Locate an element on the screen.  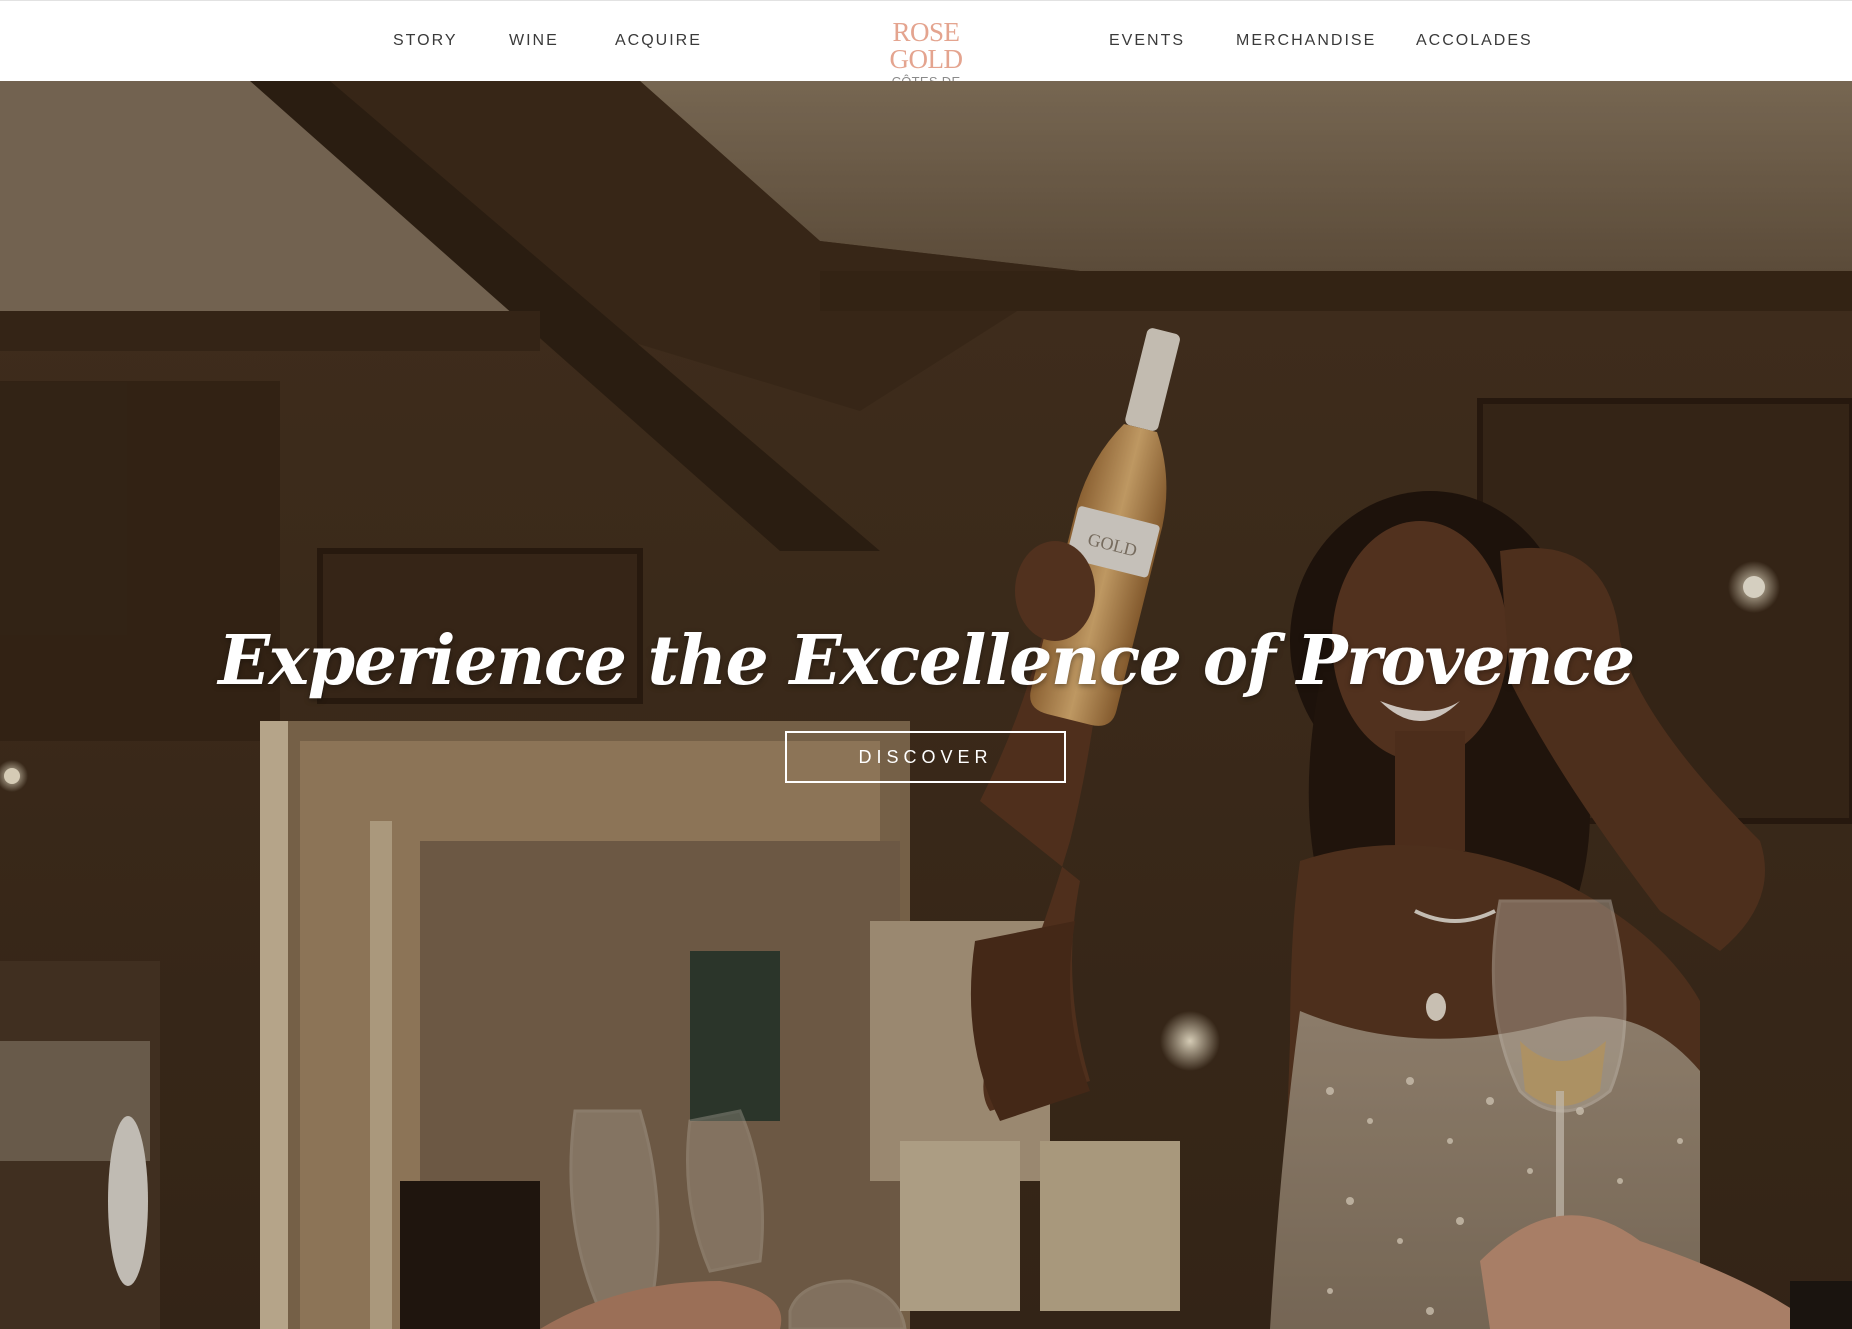
hero-headline: Experience the Excellence of Provence is located at coordinates (926, 661).